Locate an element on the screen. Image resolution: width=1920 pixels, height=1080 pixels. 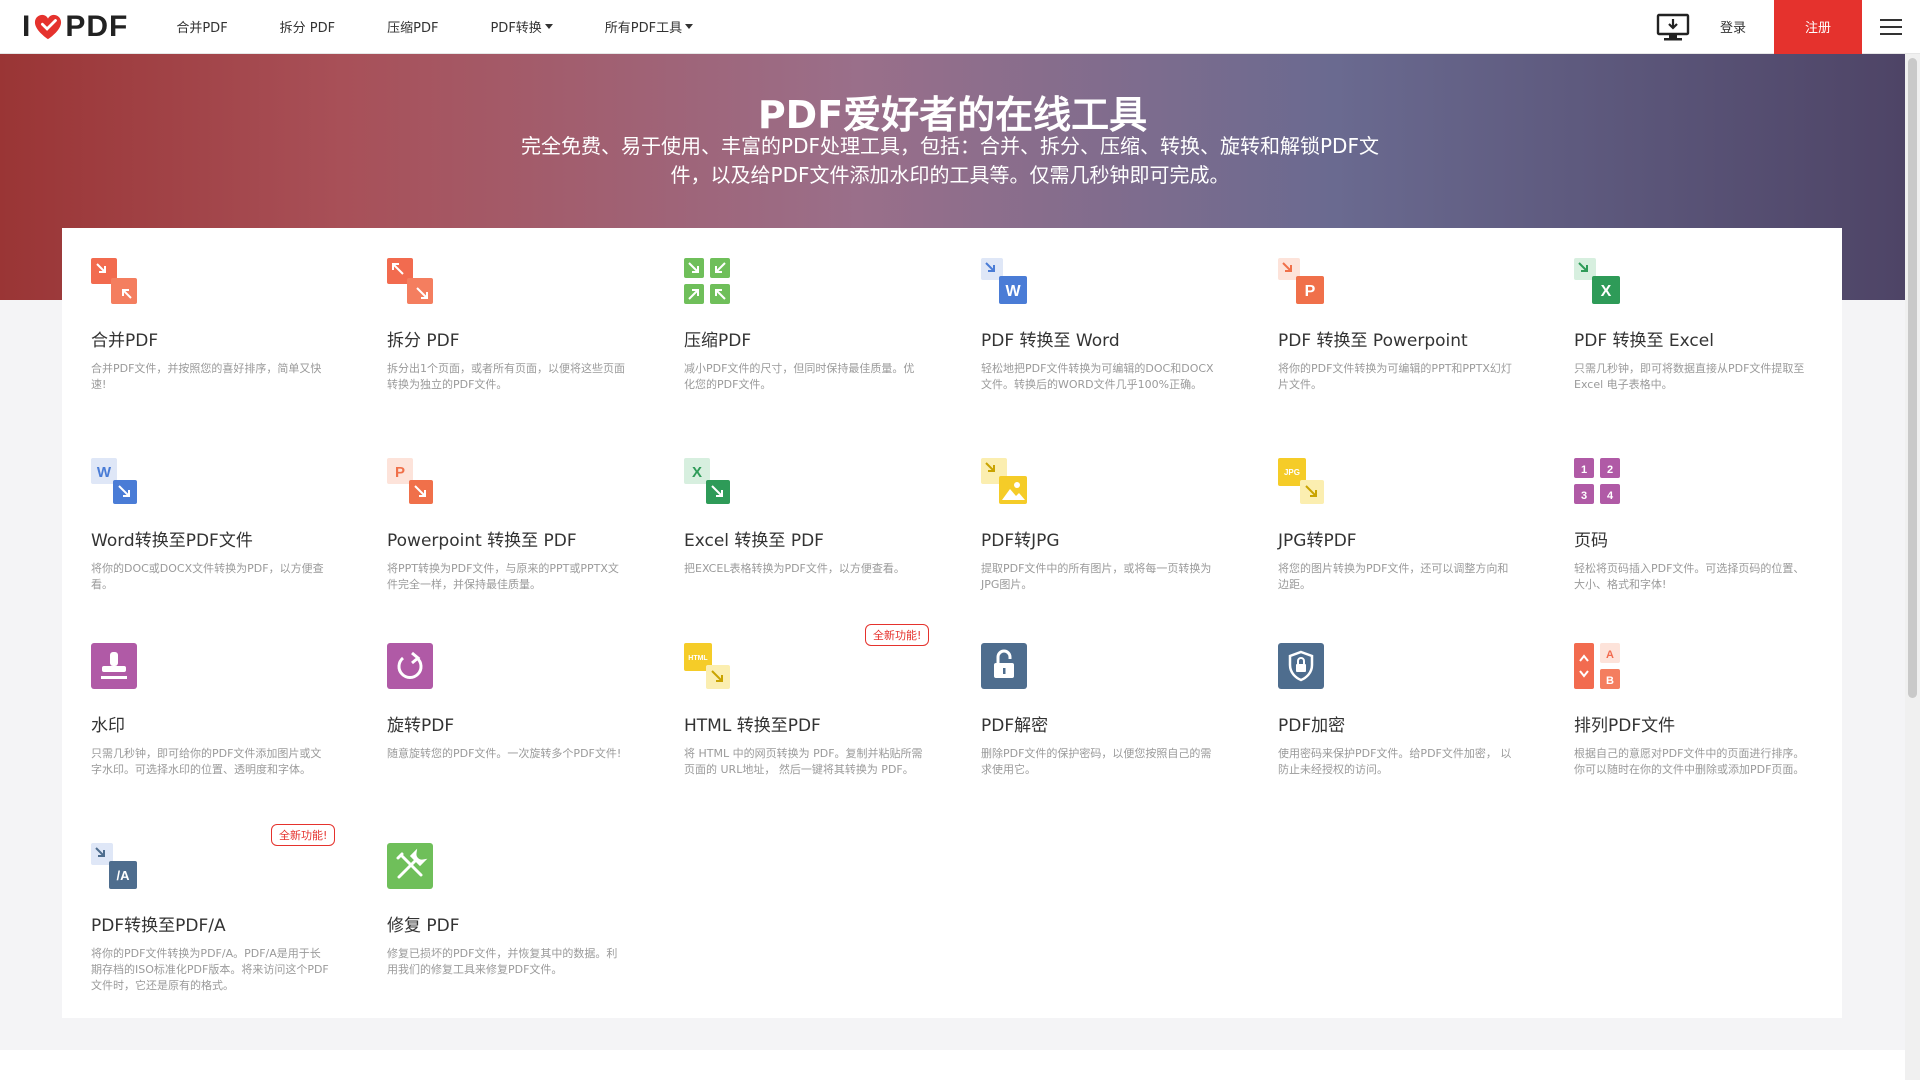
word-to-pdf-icon: W is located at coordinates (114, 481).